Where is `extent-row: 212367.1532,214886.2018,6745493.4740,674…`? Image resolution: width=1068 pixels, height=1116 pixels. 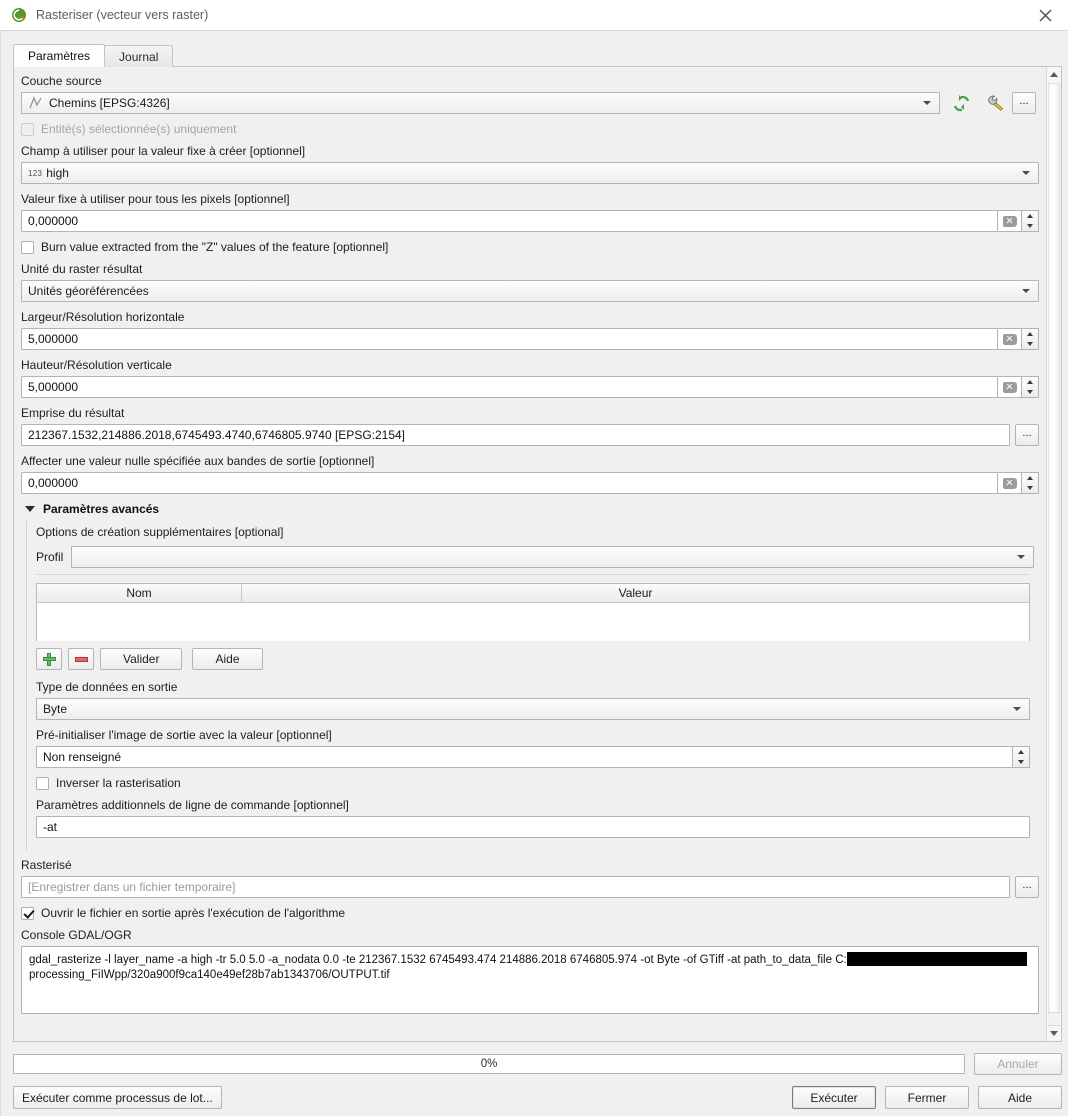
extent-row: 212367.1532,214886.2018,6745493.4740,674… is located at coordinates (530, 435).